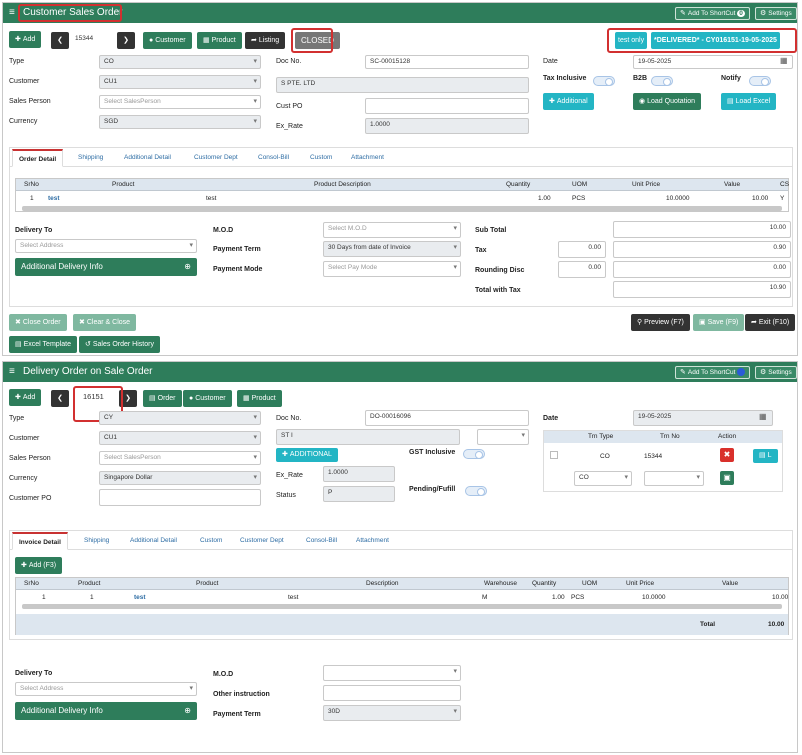 This screenshot has height=755, width=802. What do you see at coordinates (582, 249) in the screenshot?
I see `tax-rate-input: 0.00` at bounding box center [582, 249].